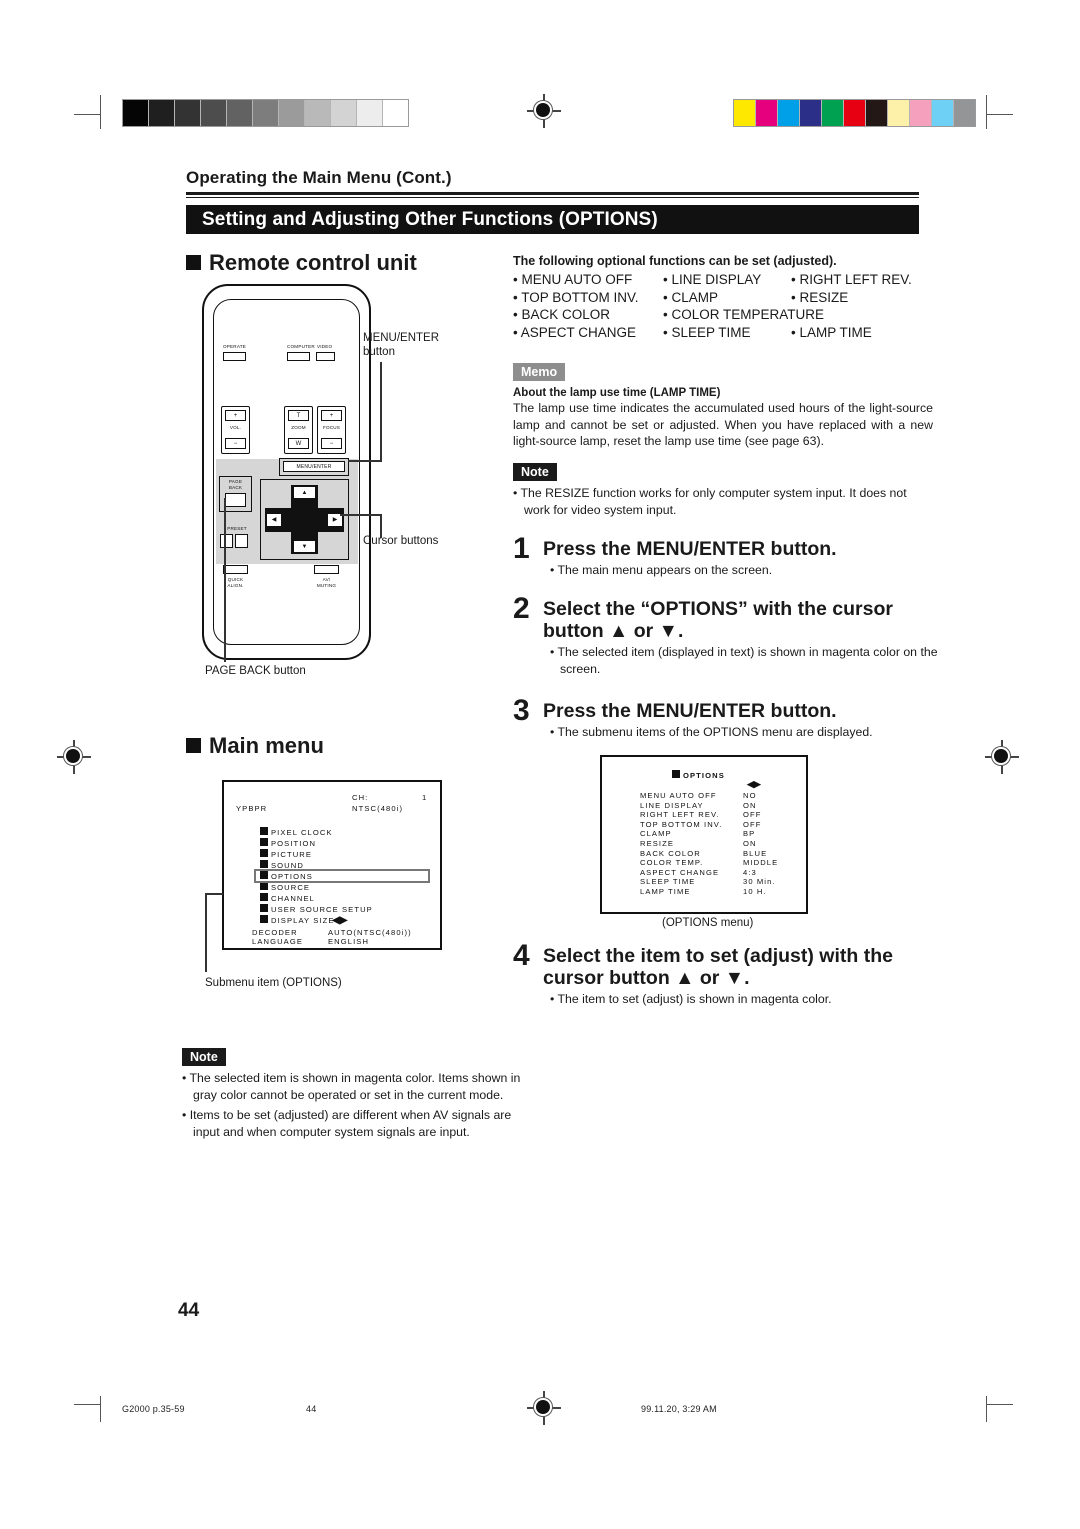 The height and width of the screenshot is (1529, 1080). Describe the element at coordinates (87, 114) in the screenshot. I see `crop-mark-left-upper` at that location.